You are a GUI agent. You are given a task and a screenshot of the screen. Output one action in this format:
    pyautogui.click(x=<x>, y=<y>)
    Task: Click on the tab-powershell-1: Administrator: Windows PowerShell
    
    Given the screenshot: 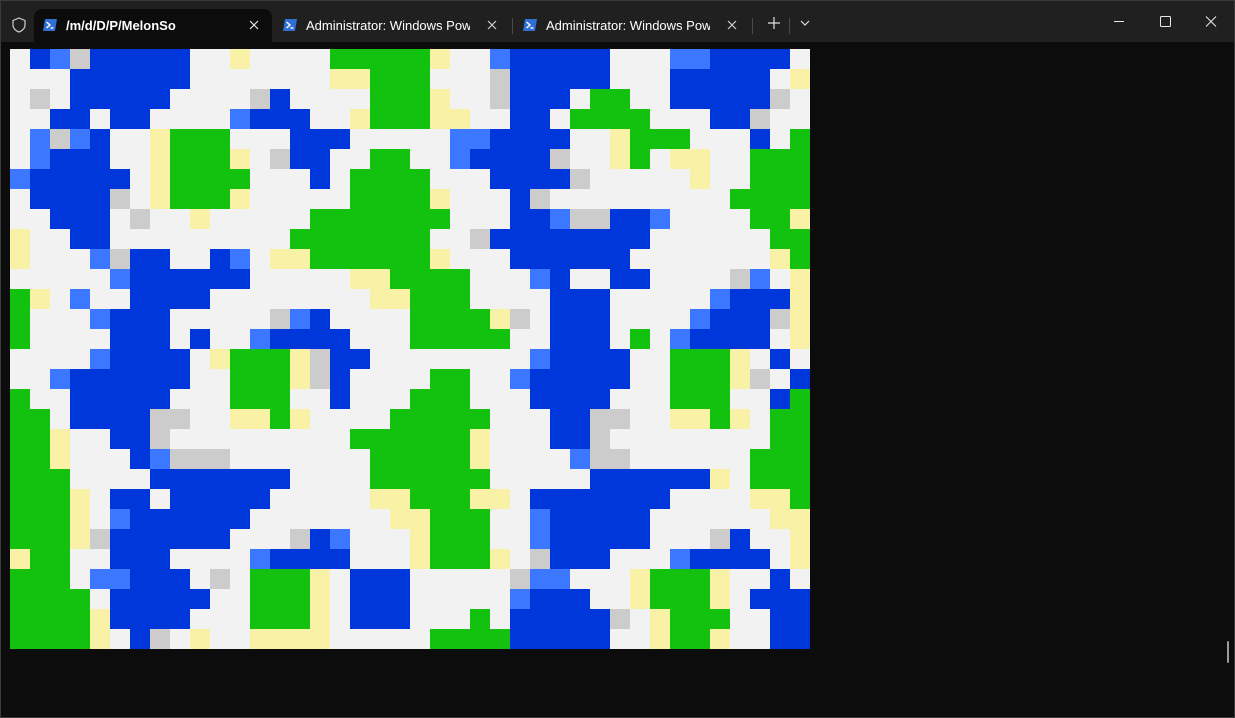 What is the action you would take?
    pyautogui.click(x=392, y=25)
    